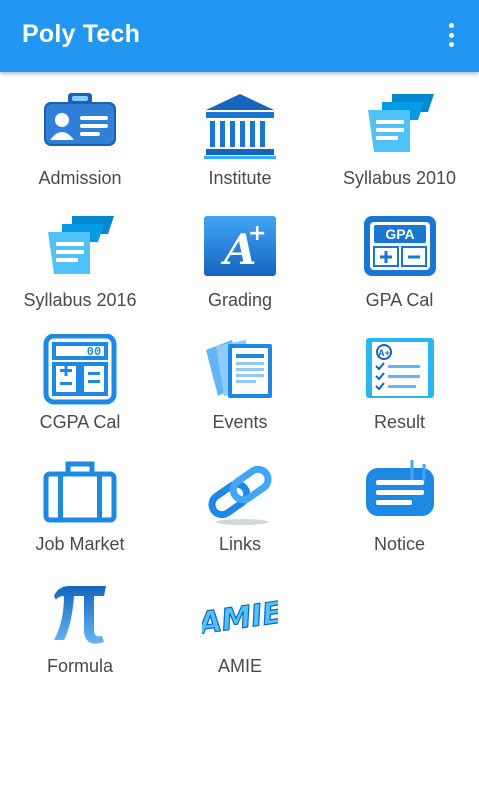 This screenshot has width=479, height=800. I want to click on menu-label: Formula, so click(79, 666).